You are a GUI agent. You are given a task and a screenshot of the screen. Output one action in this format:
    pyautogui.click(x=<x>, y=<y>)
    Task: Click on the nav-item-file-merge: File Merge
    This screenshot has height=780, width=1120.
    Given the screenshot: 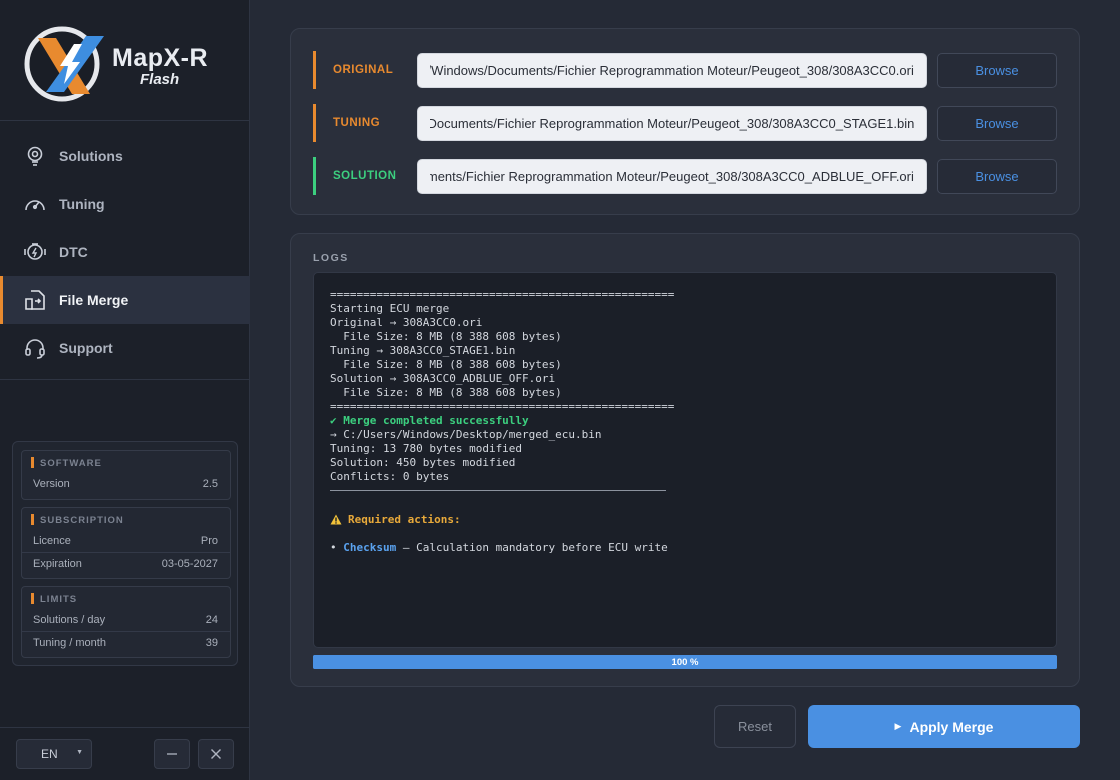 What is the action you would take?
    pyautogui.click(x=125, y=300)
    